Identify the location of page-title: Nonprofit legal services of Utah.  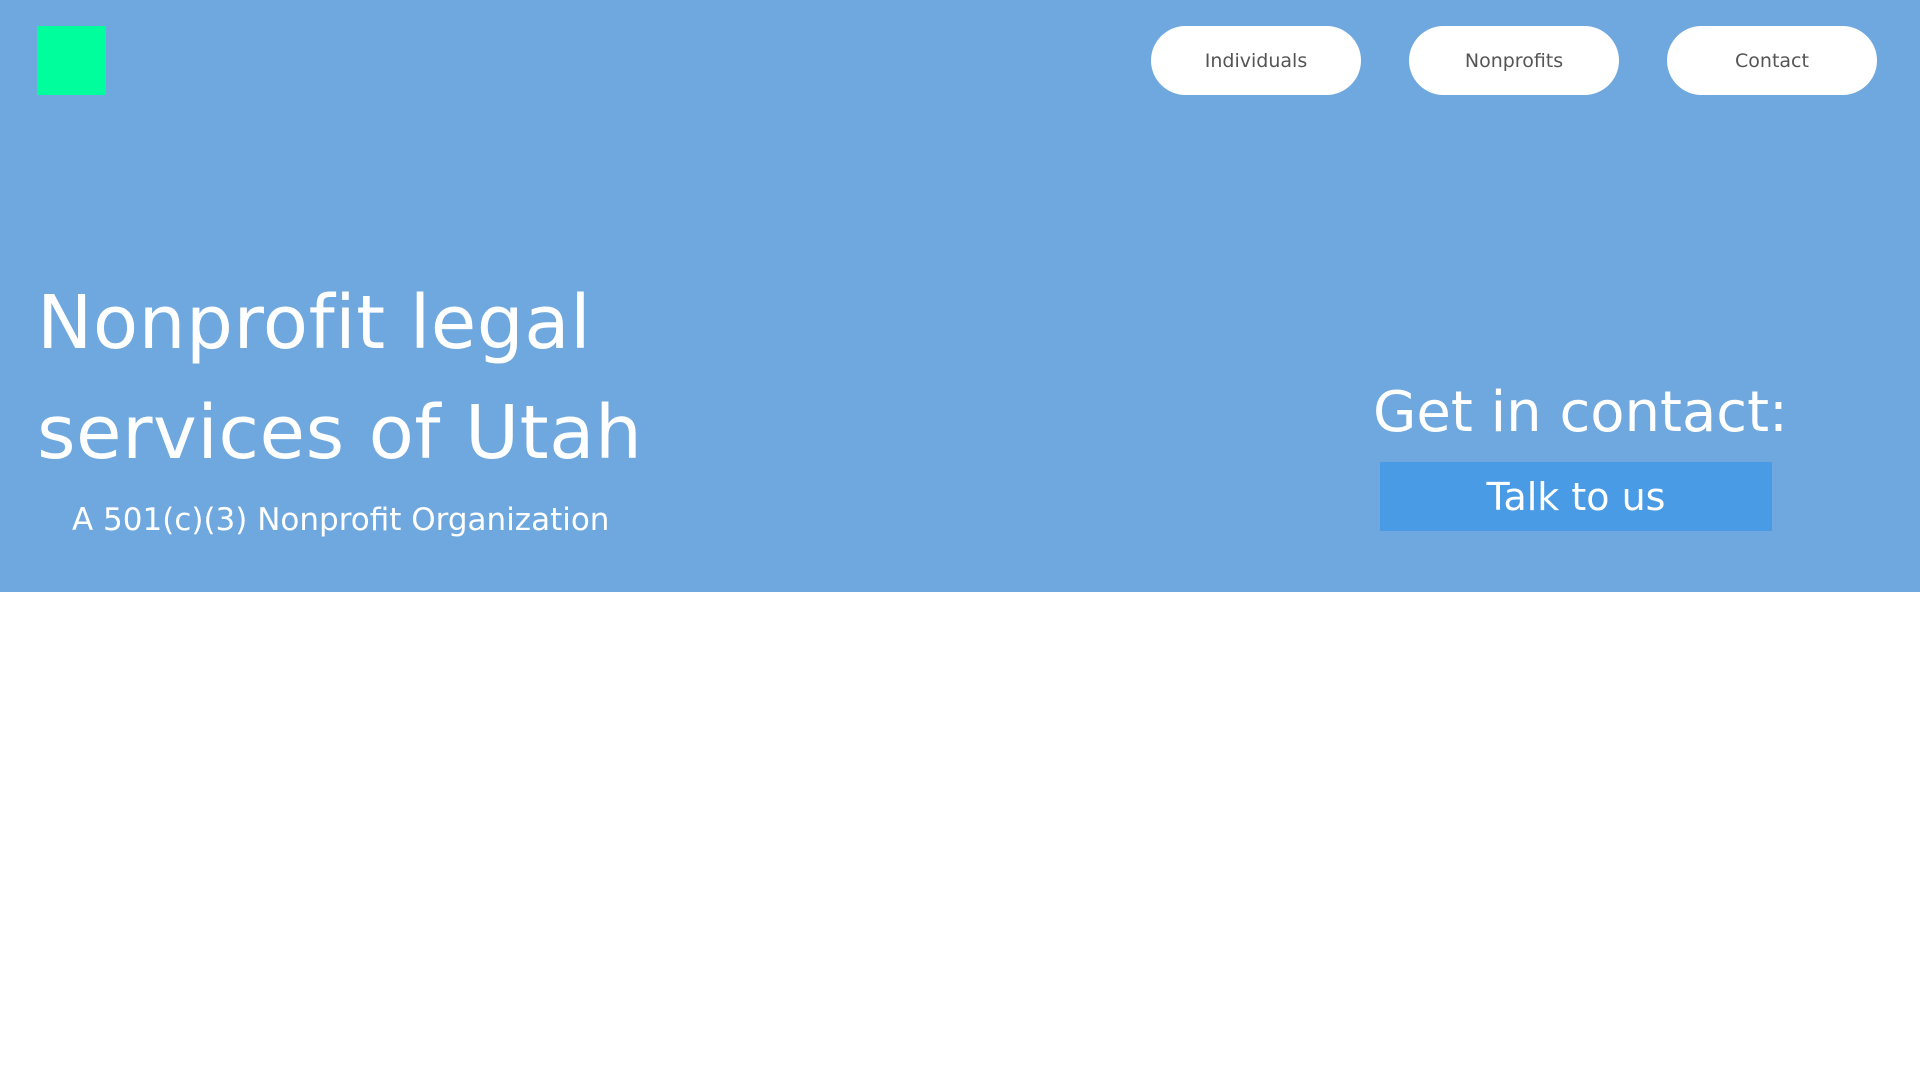
(397, 378).